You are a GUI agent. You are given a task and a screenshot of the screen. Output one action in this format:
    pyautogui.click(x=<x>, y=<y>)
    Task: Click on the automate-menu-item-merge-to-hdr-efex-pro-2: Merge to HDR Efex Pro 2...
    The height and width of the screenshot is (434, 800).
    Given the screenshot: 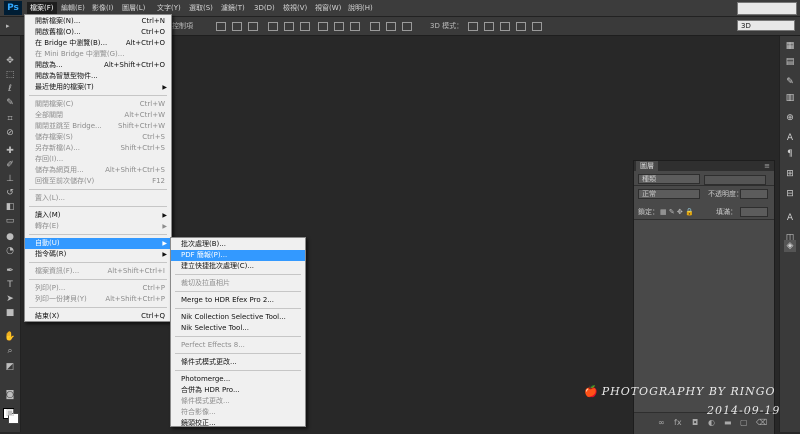 What is the action you would take?
    pyautogui.click(x=238, y=300)
    